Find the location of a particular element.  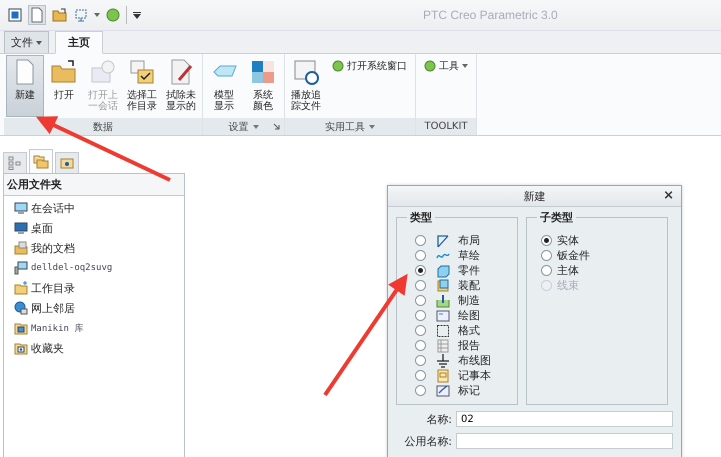

group-label: 数据 is located at coordinates (103, 127).